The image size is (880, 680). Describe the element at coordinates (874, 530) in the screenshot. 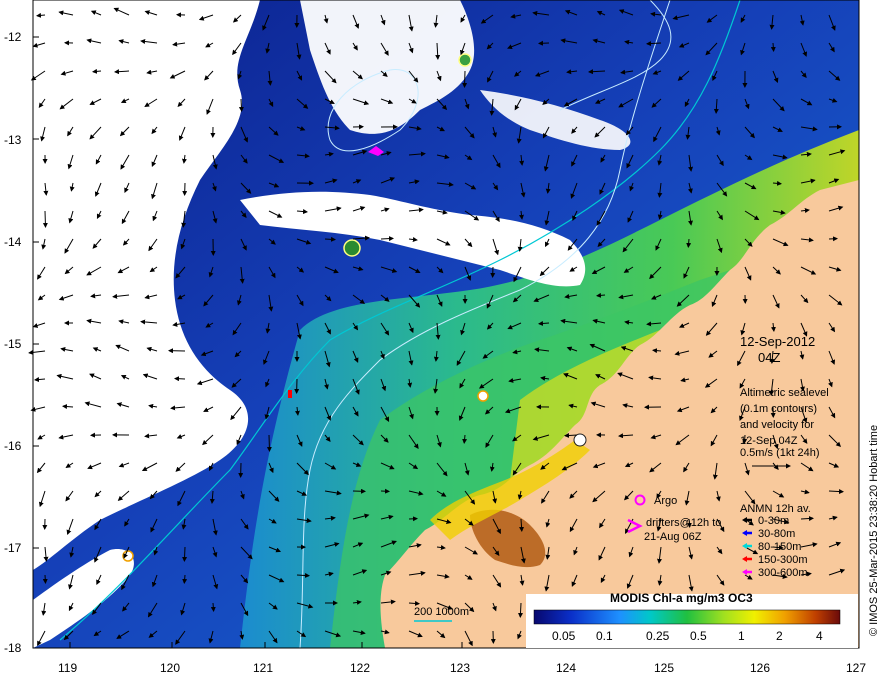

I see `credit-text: © IMOS 25-Mar-2015 23:38:20 Hobart time` at that location.